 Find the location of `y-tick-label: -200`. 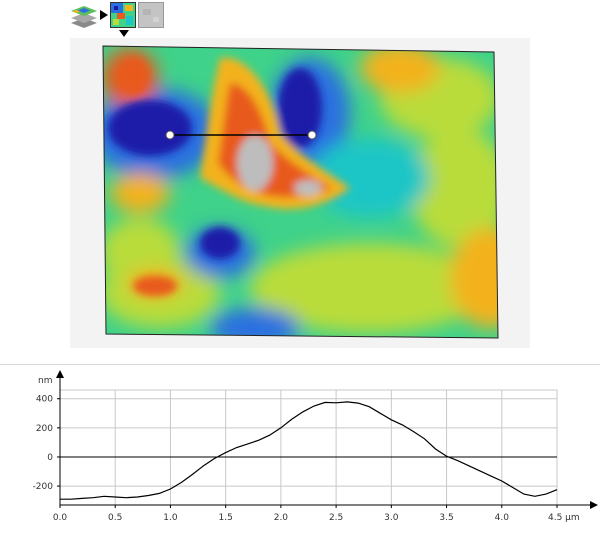

y-tick-label: -200 is located at coordinates (43, 487).